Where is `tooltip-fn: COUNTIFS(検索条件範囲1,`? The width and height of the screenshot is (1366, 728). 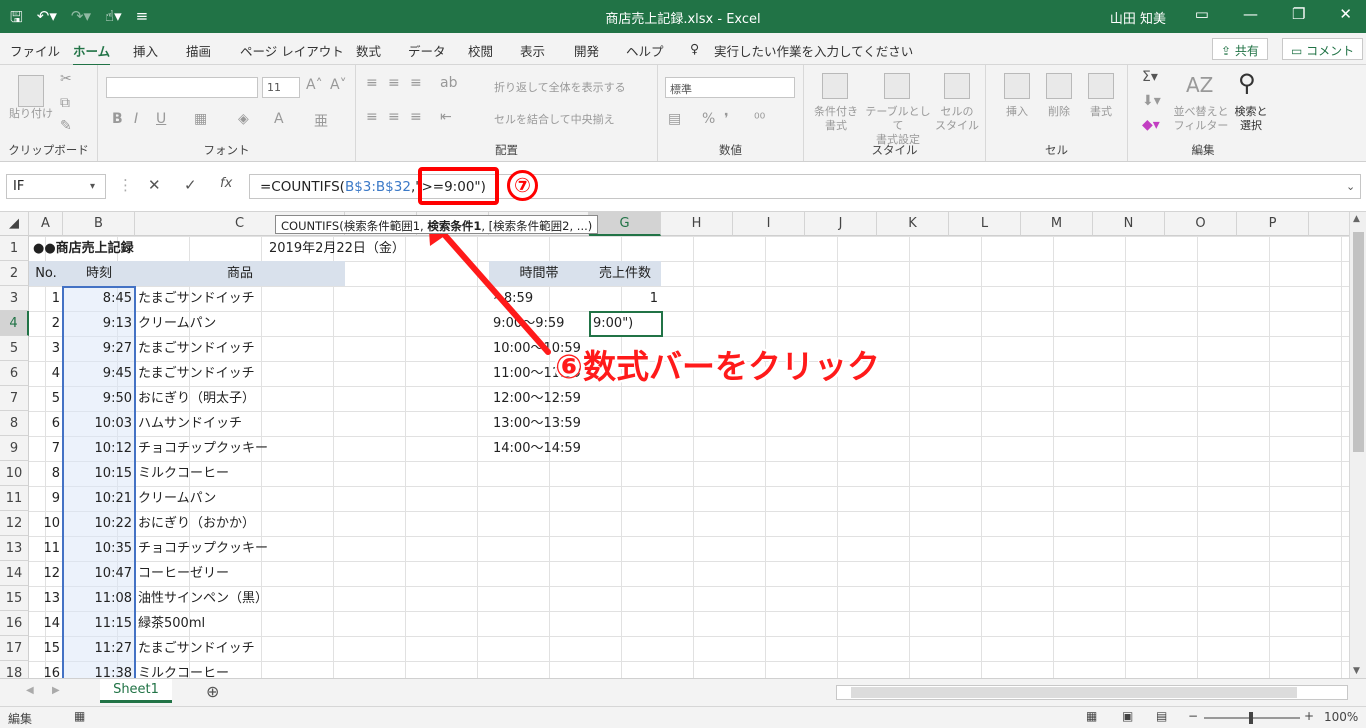
tooltip-fn: COUNTIFS(検索条件範囲1, is located at coordinates (354, 226).